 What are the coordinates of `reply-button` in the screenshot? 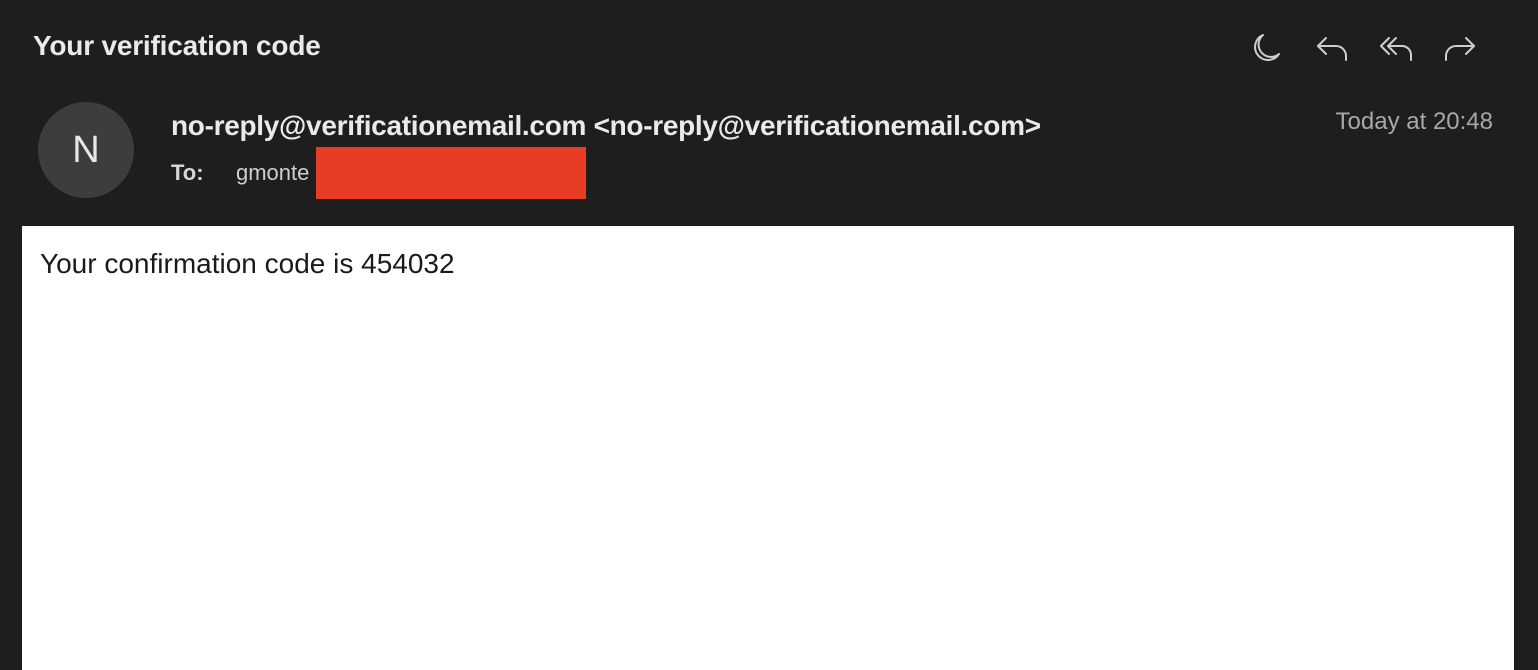 It's located at (1332, 50).